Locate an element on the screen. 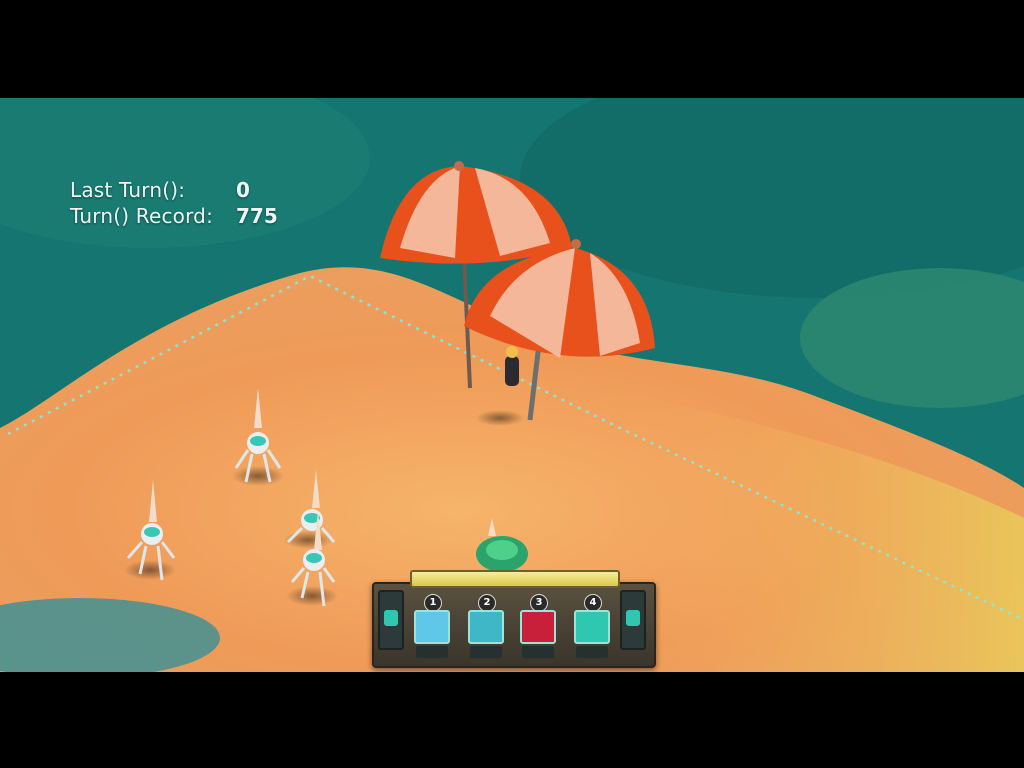  skull-drone-icon is located at coordinates (592, 627).